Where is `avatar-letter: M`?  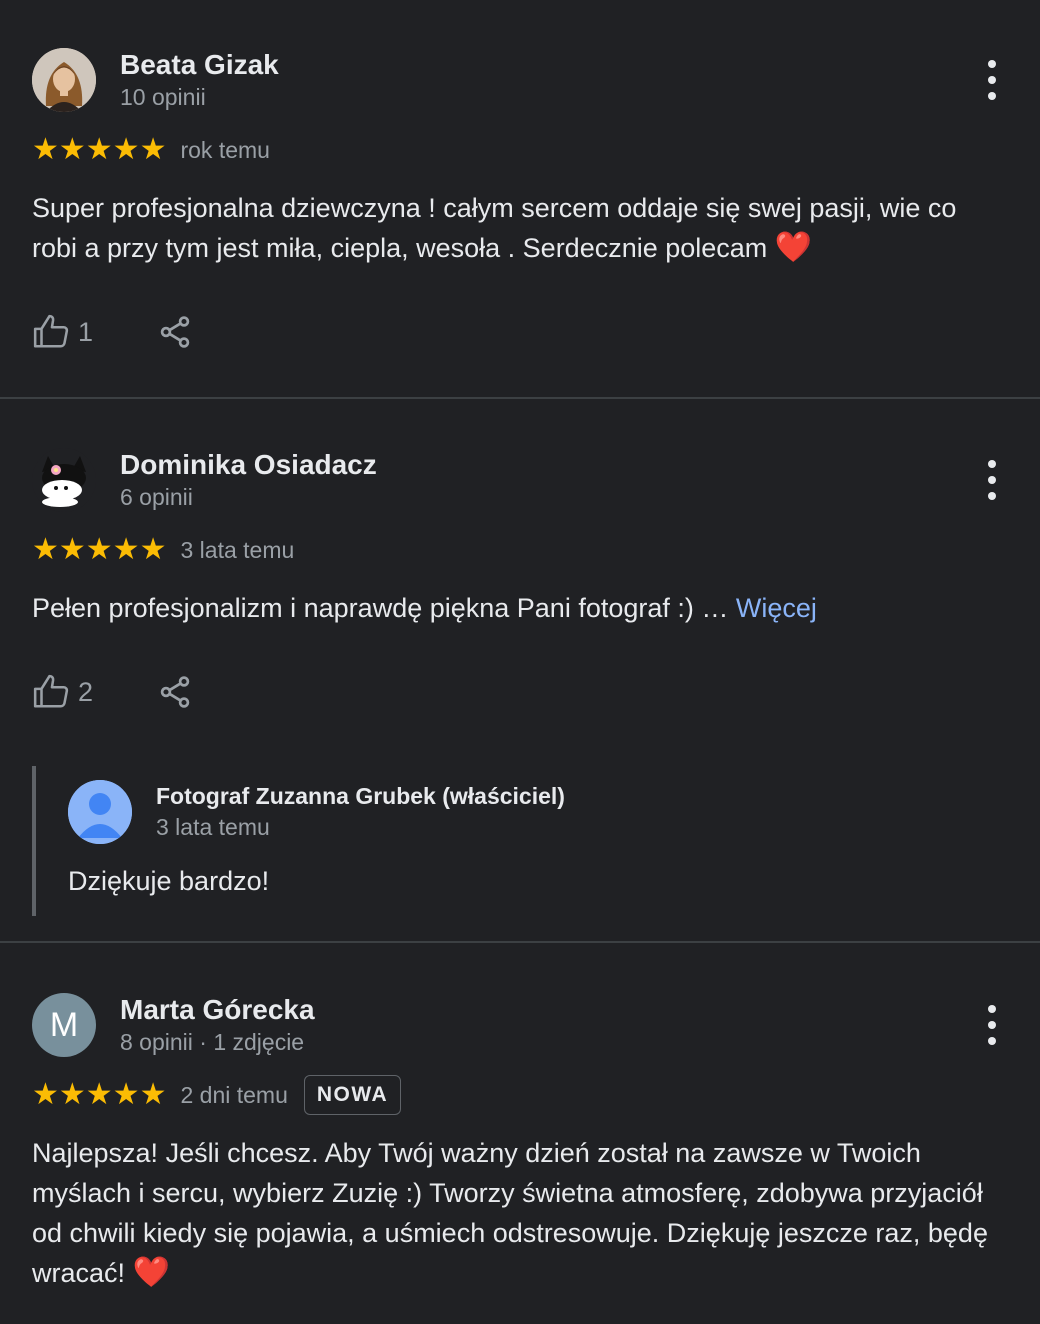
avatar-letter: M is located at coordinates (64, 1024).